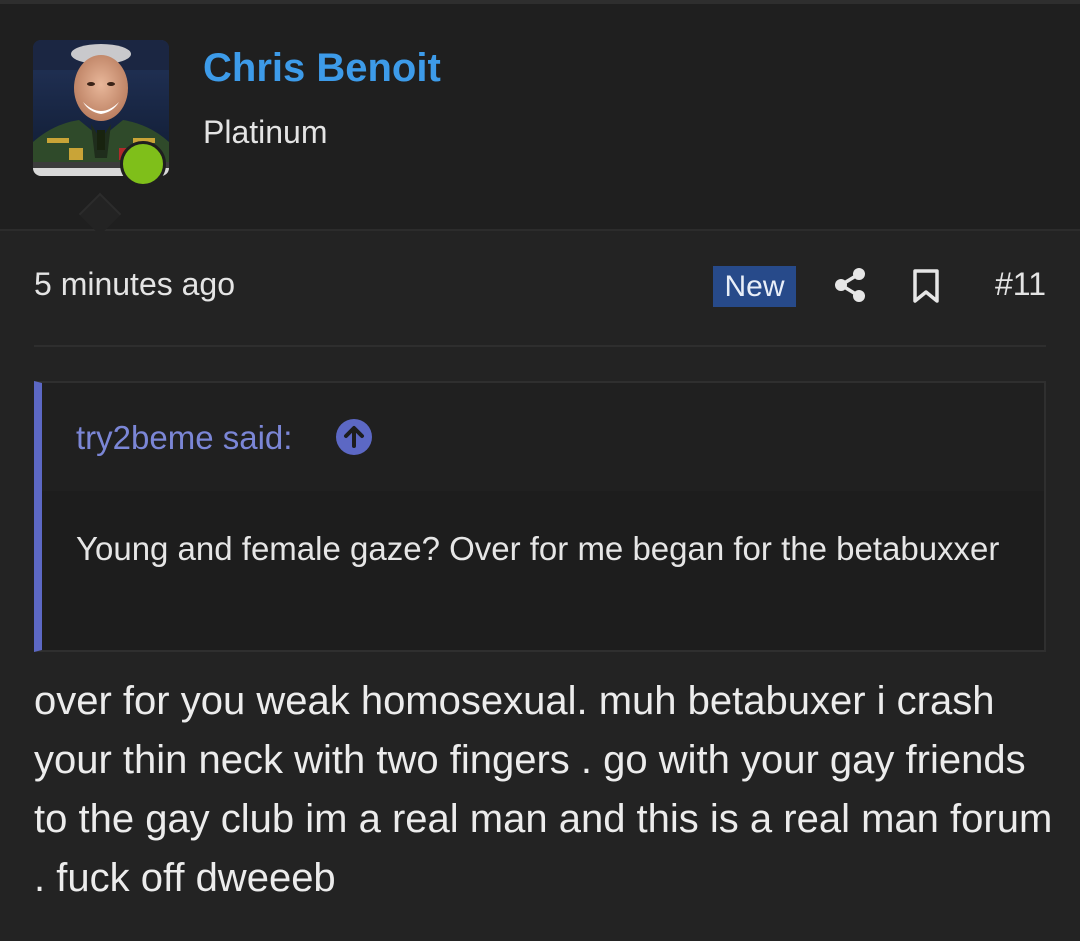 The height and width of the screenshot is (941, 1080). Describe the element at coordinates (1020, 284) in the screenshot. I see `post-number-link: #11` at that location.